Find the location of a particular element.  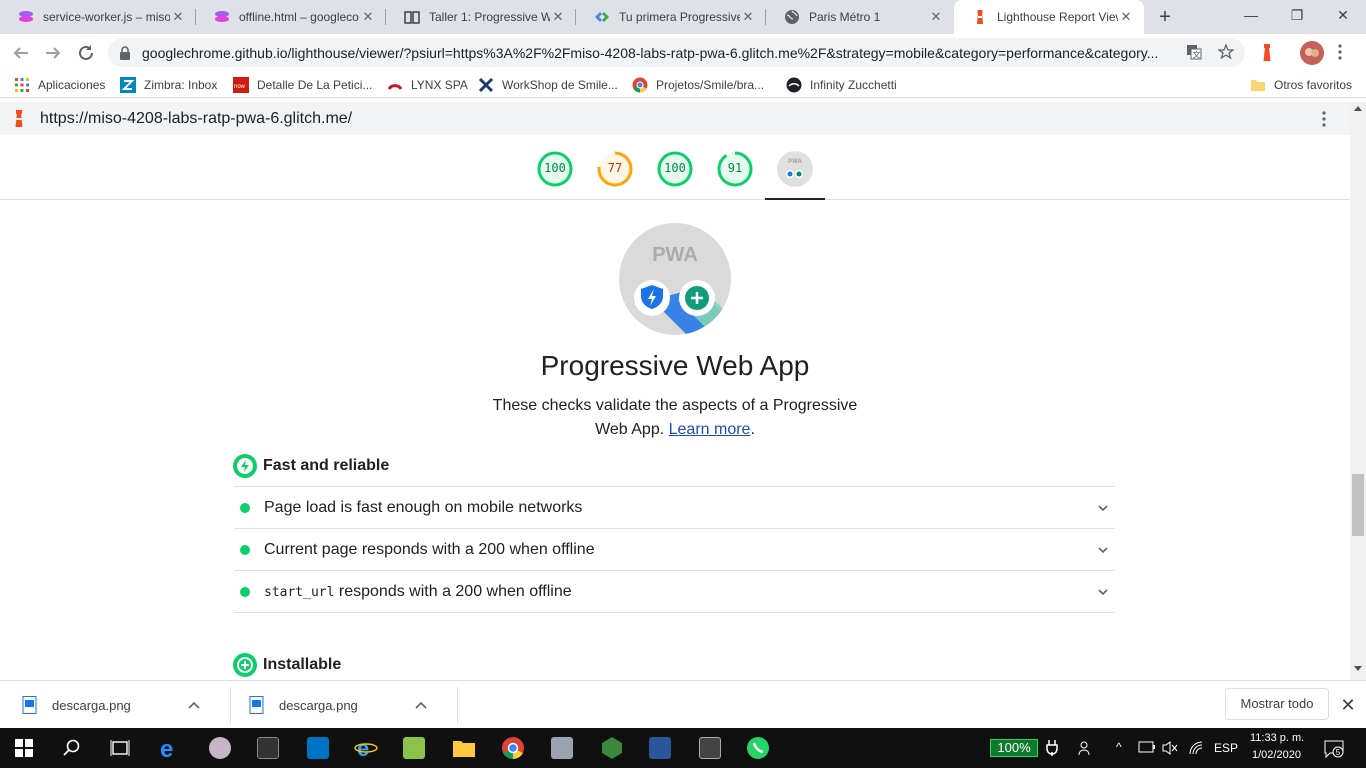

minimize-button: — is located at coordinates (1251, 15).